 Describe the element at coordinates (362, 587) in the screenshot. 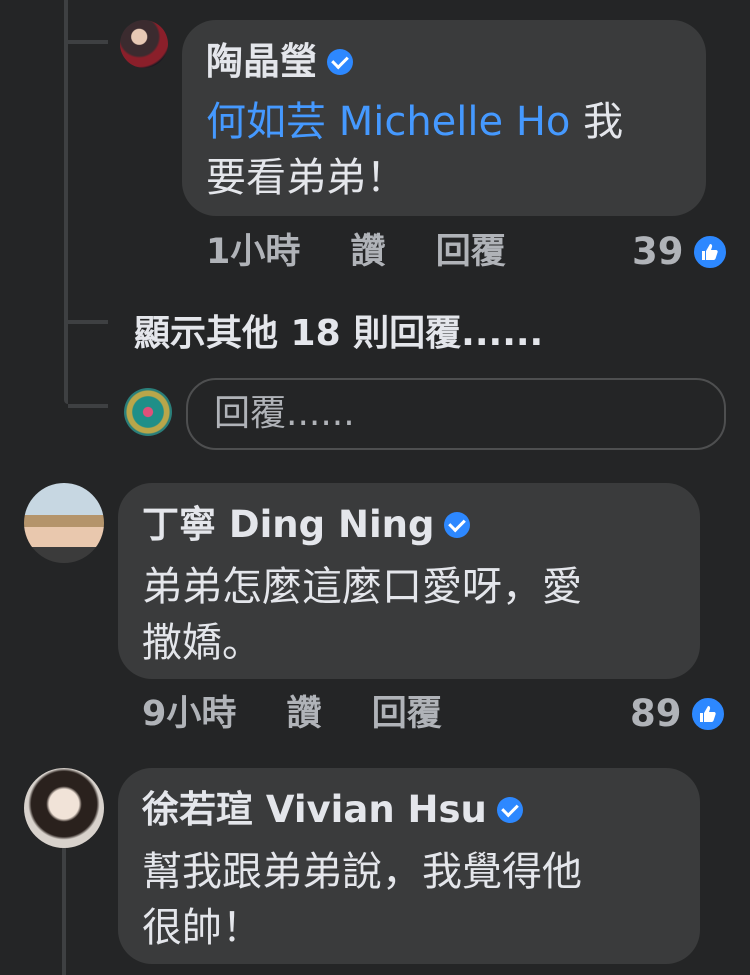

I see `comment-text: 弟弟怎麼這麼口愛呀，愛` at that location.